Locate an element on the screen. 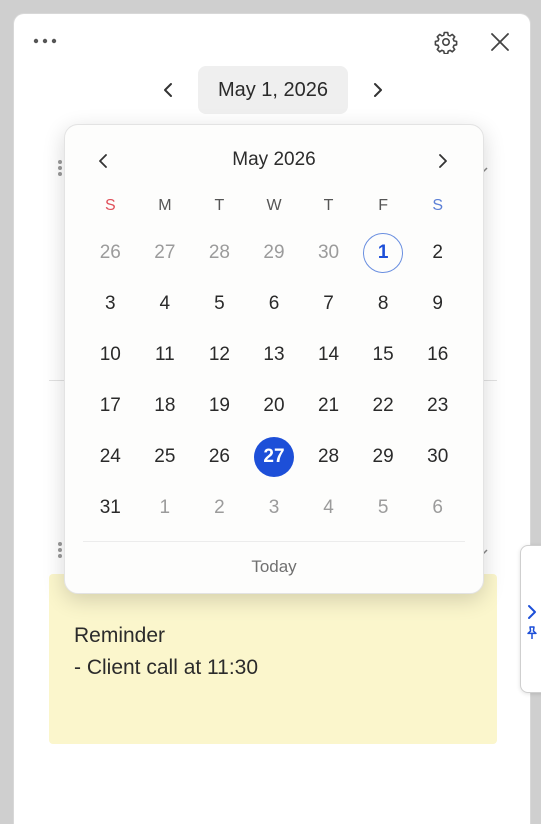  day-number: 18 is located at coordinates (165, 405).